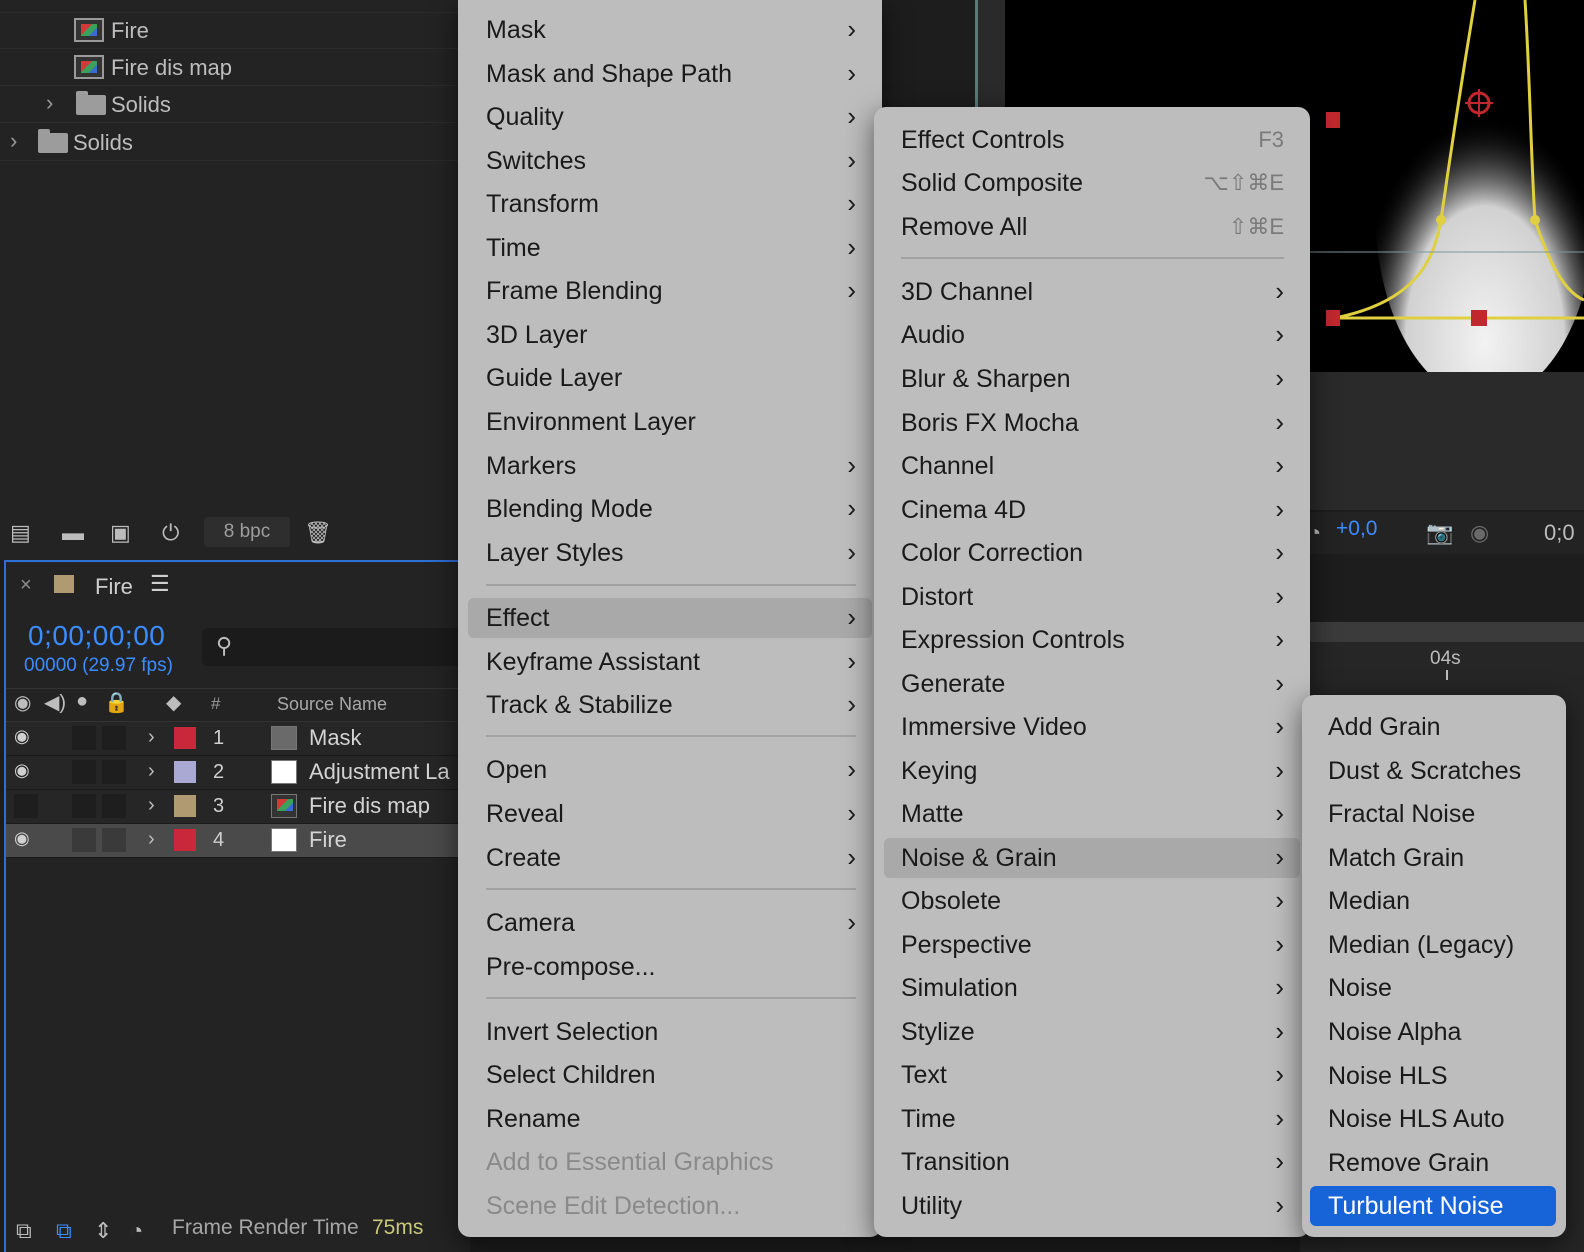 Image resolution: width=1584 pixels, height=1252 pixels. Describe the element at coordinates (670, 553) in the screenshot. I see `menu-item-layer-styles: Layer Styles ›` at that location.